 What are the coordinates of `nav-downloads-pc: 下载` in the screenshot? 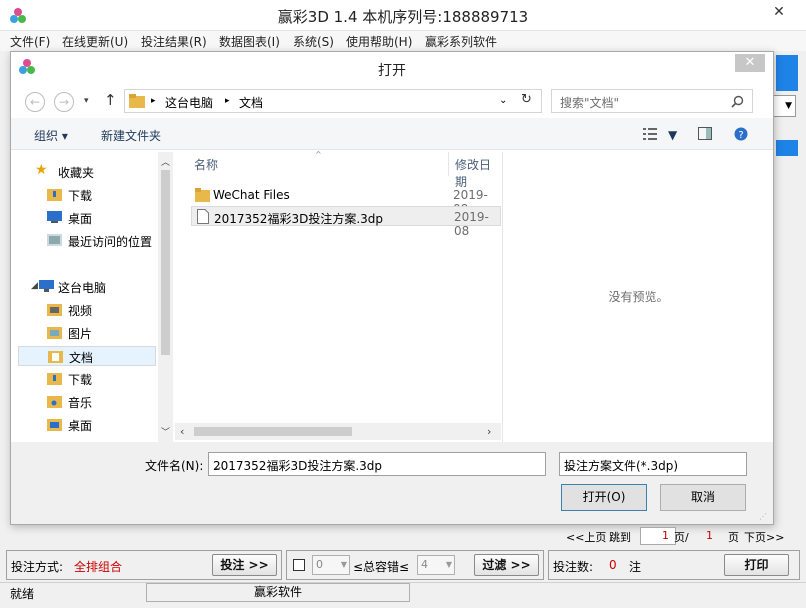 It's located at (87, 379).